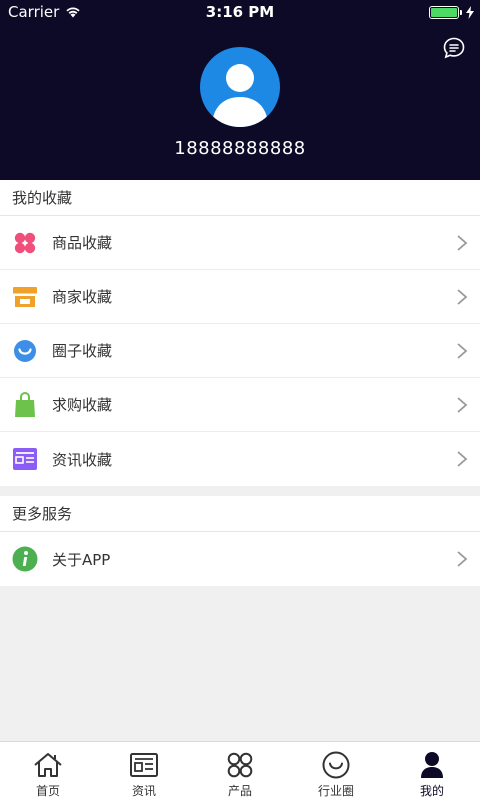 Image resolution: width=480 pixels, height=800 pixels. What do you see at coordinates (25, 459) in the screenshot?
I see `news-card-icon` at bounding box center [25, 459].